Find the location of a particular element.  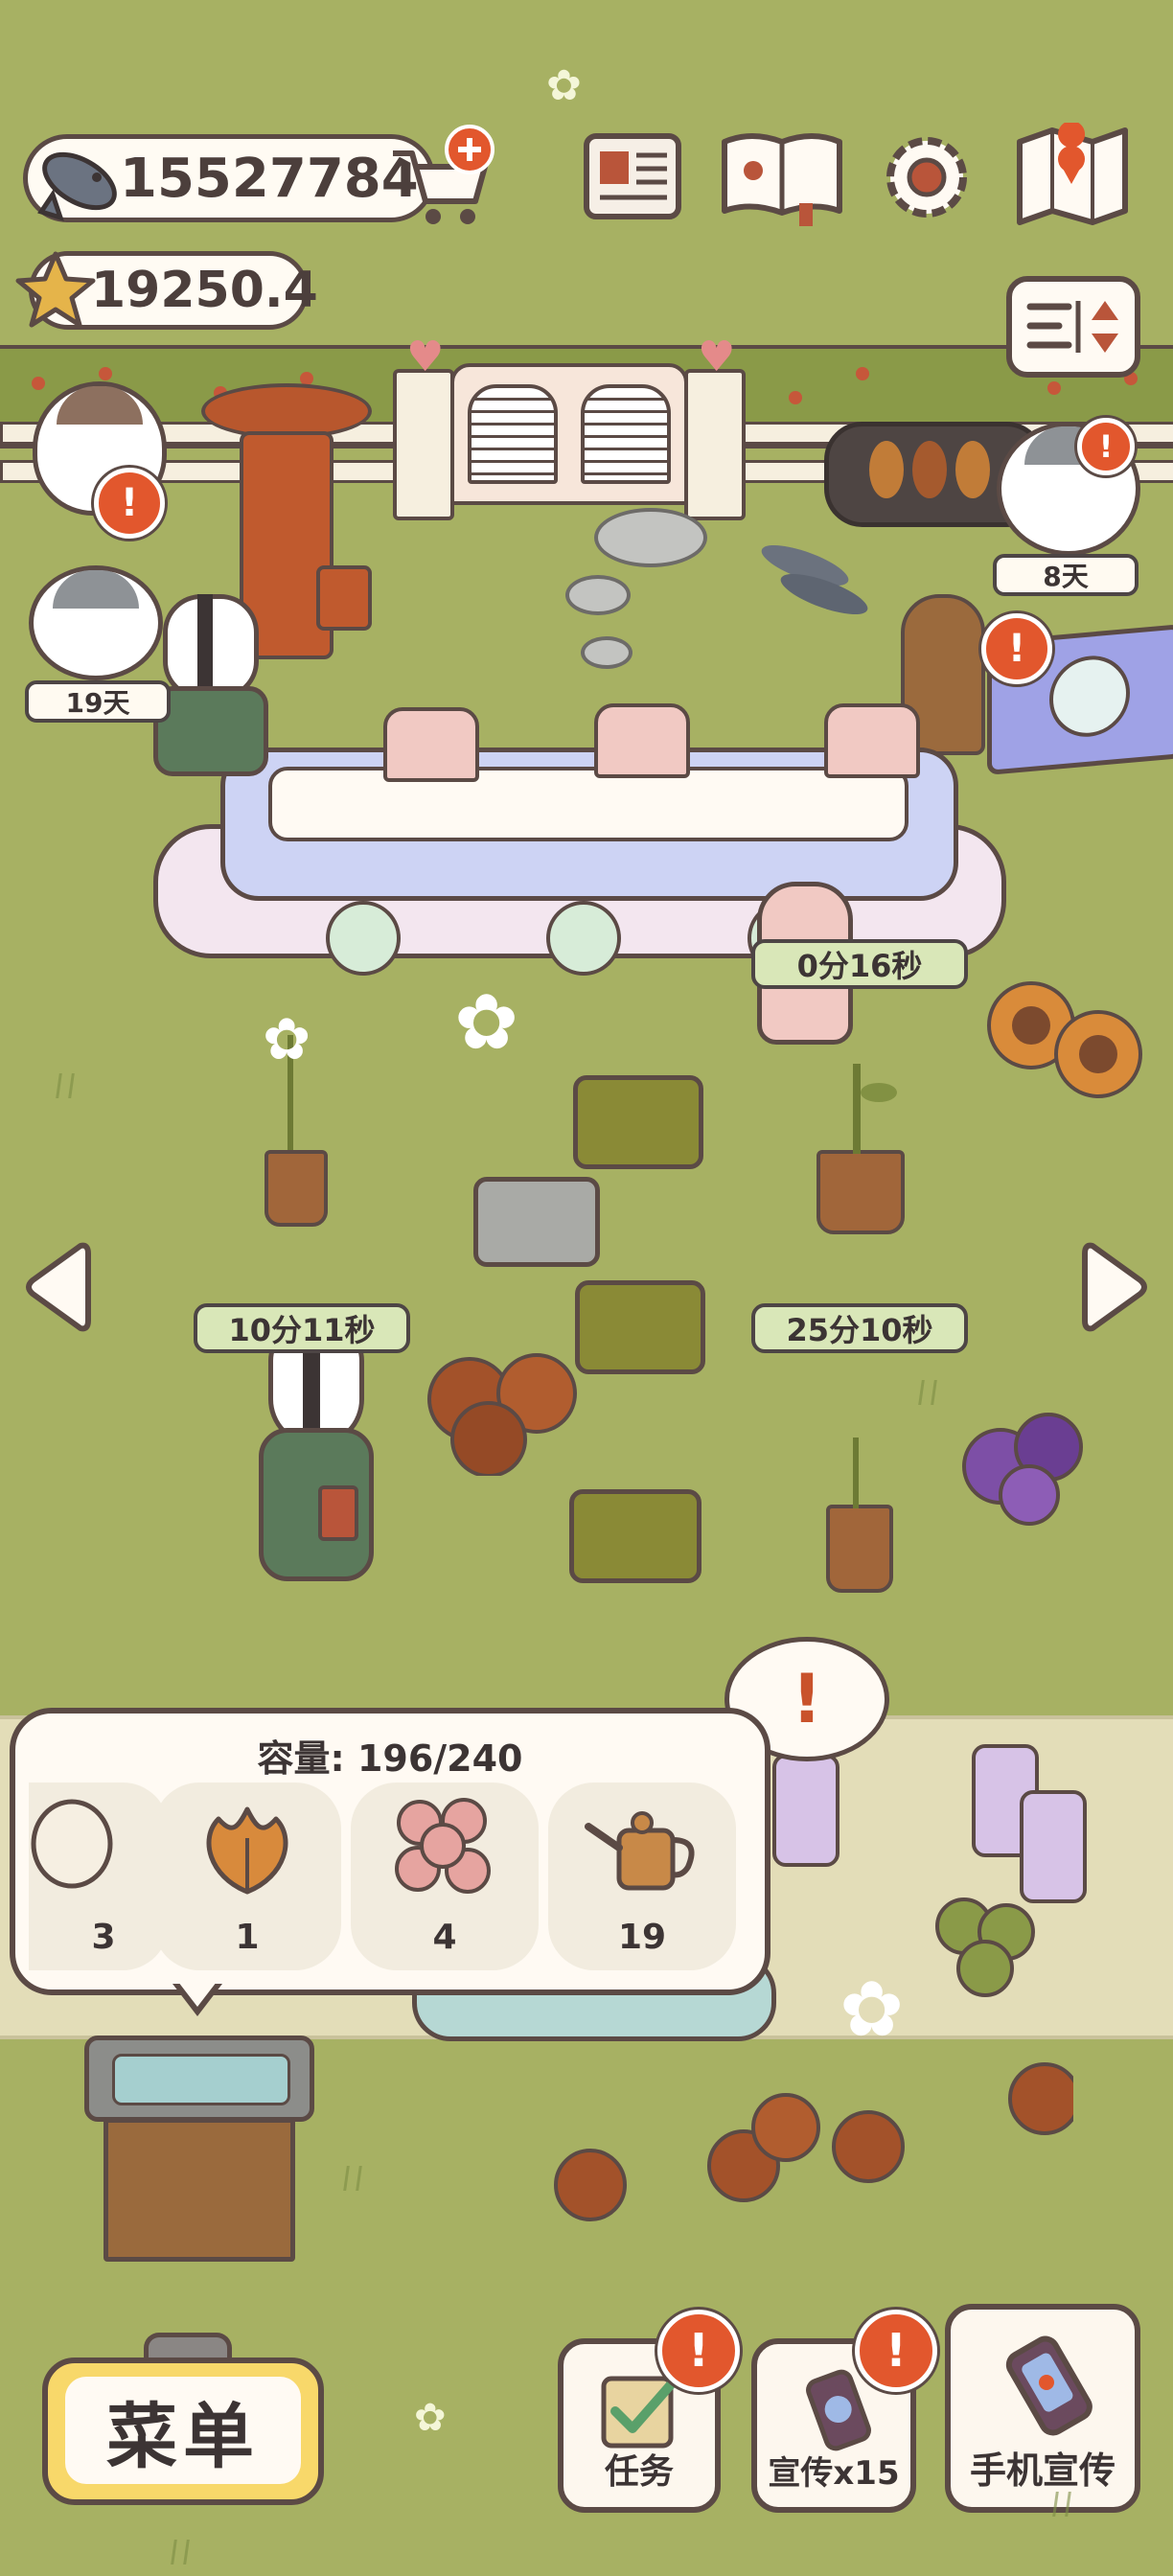

fish-currency: 15527784 is located at coordinates (229, 178).